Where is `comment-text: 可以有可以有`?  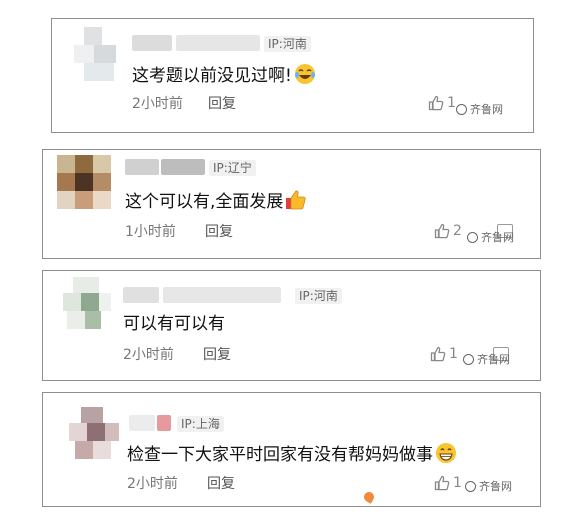
comment-text: 可以有可以有 is located at coordinates (174, 324).